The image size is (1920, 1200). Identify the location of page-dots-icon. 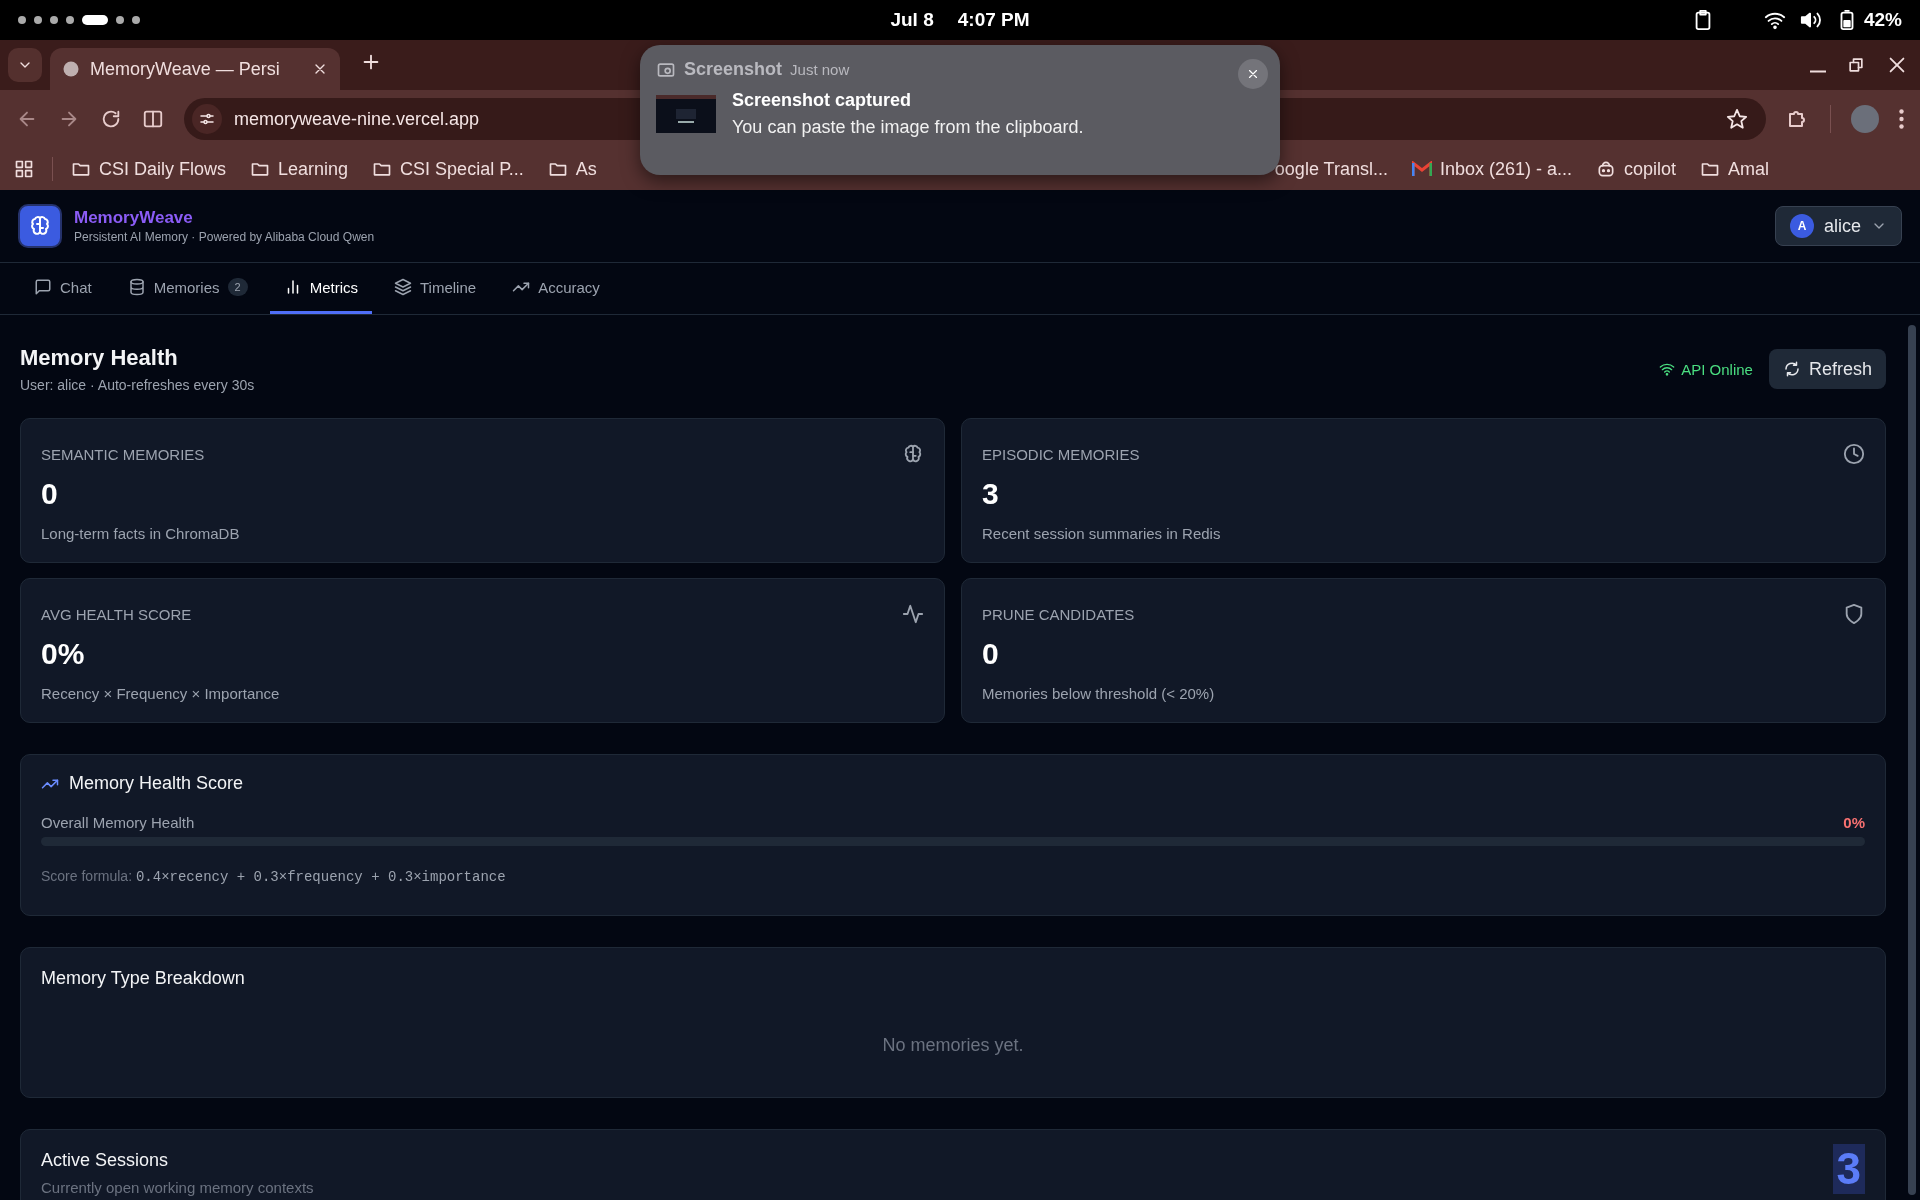
(79, 20).